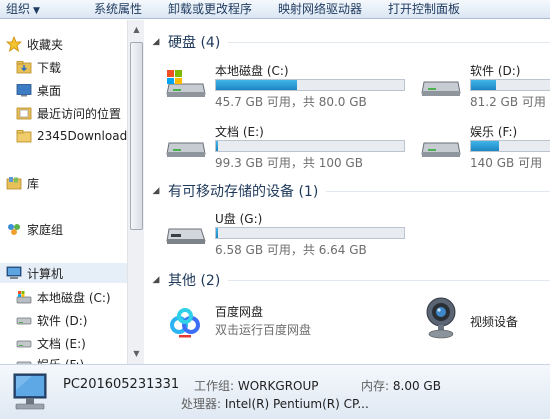  I want to click on nav-recent-places: 最近访问的位置, so click(63, 113).